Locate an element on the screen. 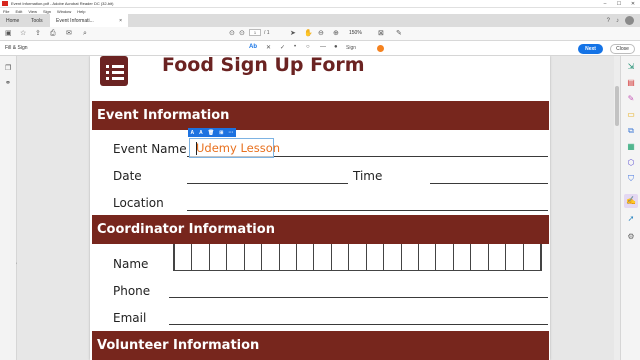 This screenshot has height=360, width=640. comment-icon: ▭ is located at coordinates (631, 115).